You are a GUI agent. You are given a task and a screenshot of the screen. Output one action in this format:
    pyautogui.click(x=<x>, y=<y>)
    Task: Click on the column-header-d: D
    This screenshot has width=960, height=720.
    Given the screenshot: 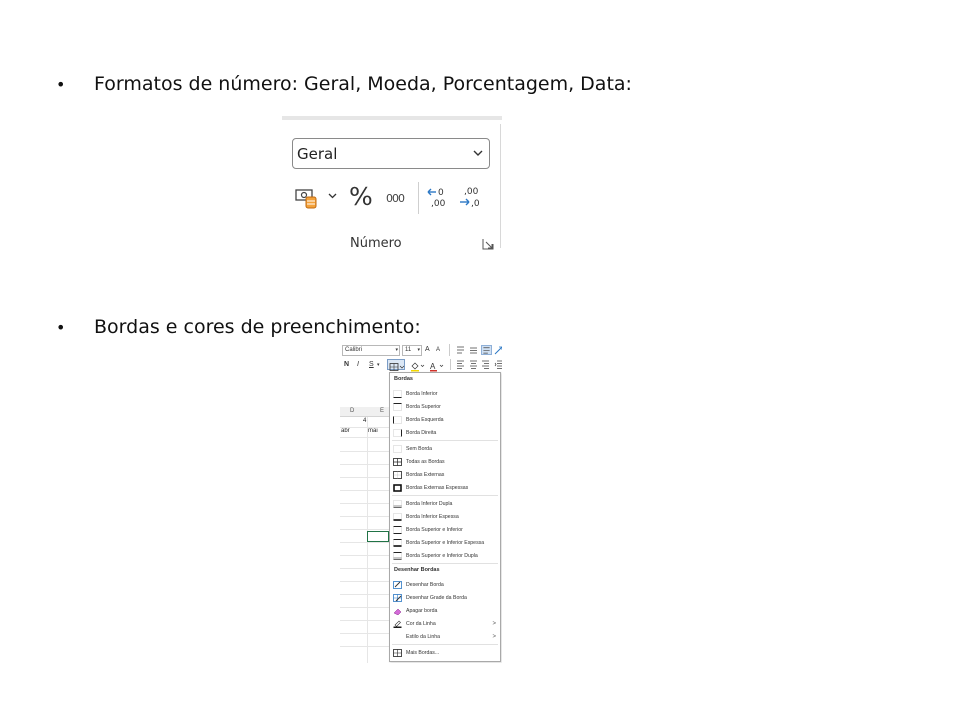 What is the action you would take?
    pyautogui.click(x=352, y=411)
    